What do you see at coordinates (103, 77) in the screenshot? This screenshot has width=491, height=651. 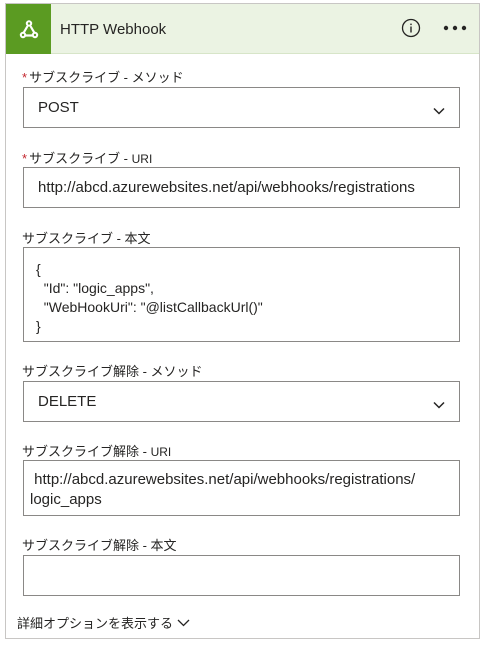 I see `subscribe-method-label: * サブスクライブ - メソッド` at bounding box center [103, 77].